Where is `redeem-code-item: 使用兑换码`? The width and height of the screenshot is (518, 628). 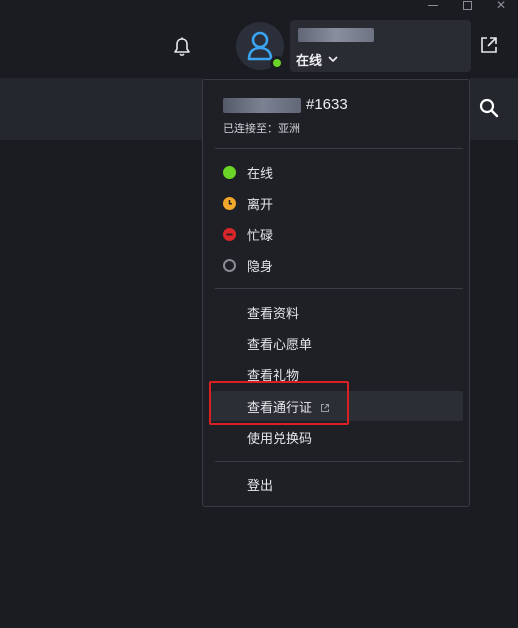
redeem-code-item: 使用兑换码 is located at coordinates (337, 437).